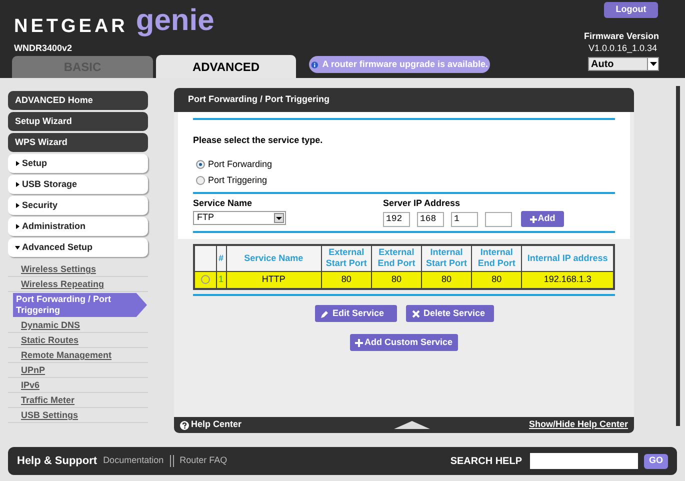 The image size is (685, 481). What do you see at coordinates (355, 313) in the screenshot?
I see `edit-service-button: Edit Service` at bounding box center [355, 313].